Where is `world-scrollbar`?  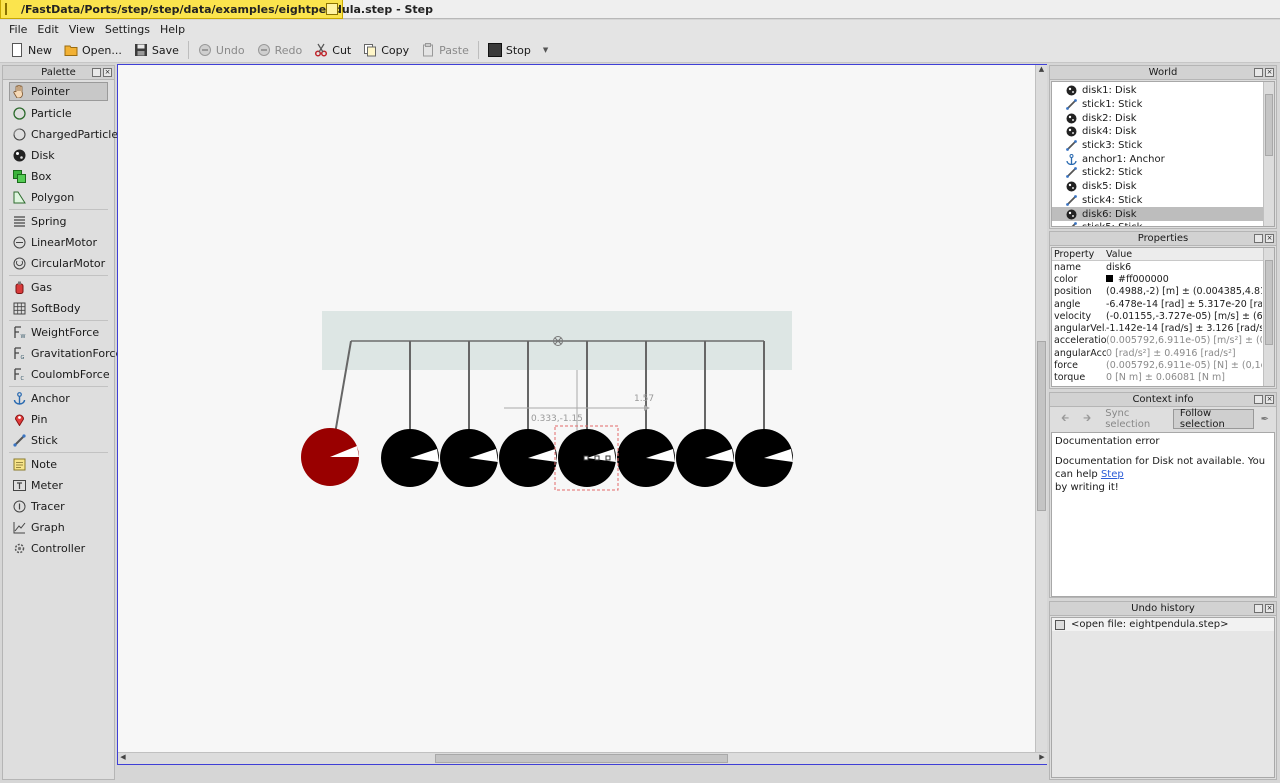
world-scrollbar is located at coordinates (1268, 154).